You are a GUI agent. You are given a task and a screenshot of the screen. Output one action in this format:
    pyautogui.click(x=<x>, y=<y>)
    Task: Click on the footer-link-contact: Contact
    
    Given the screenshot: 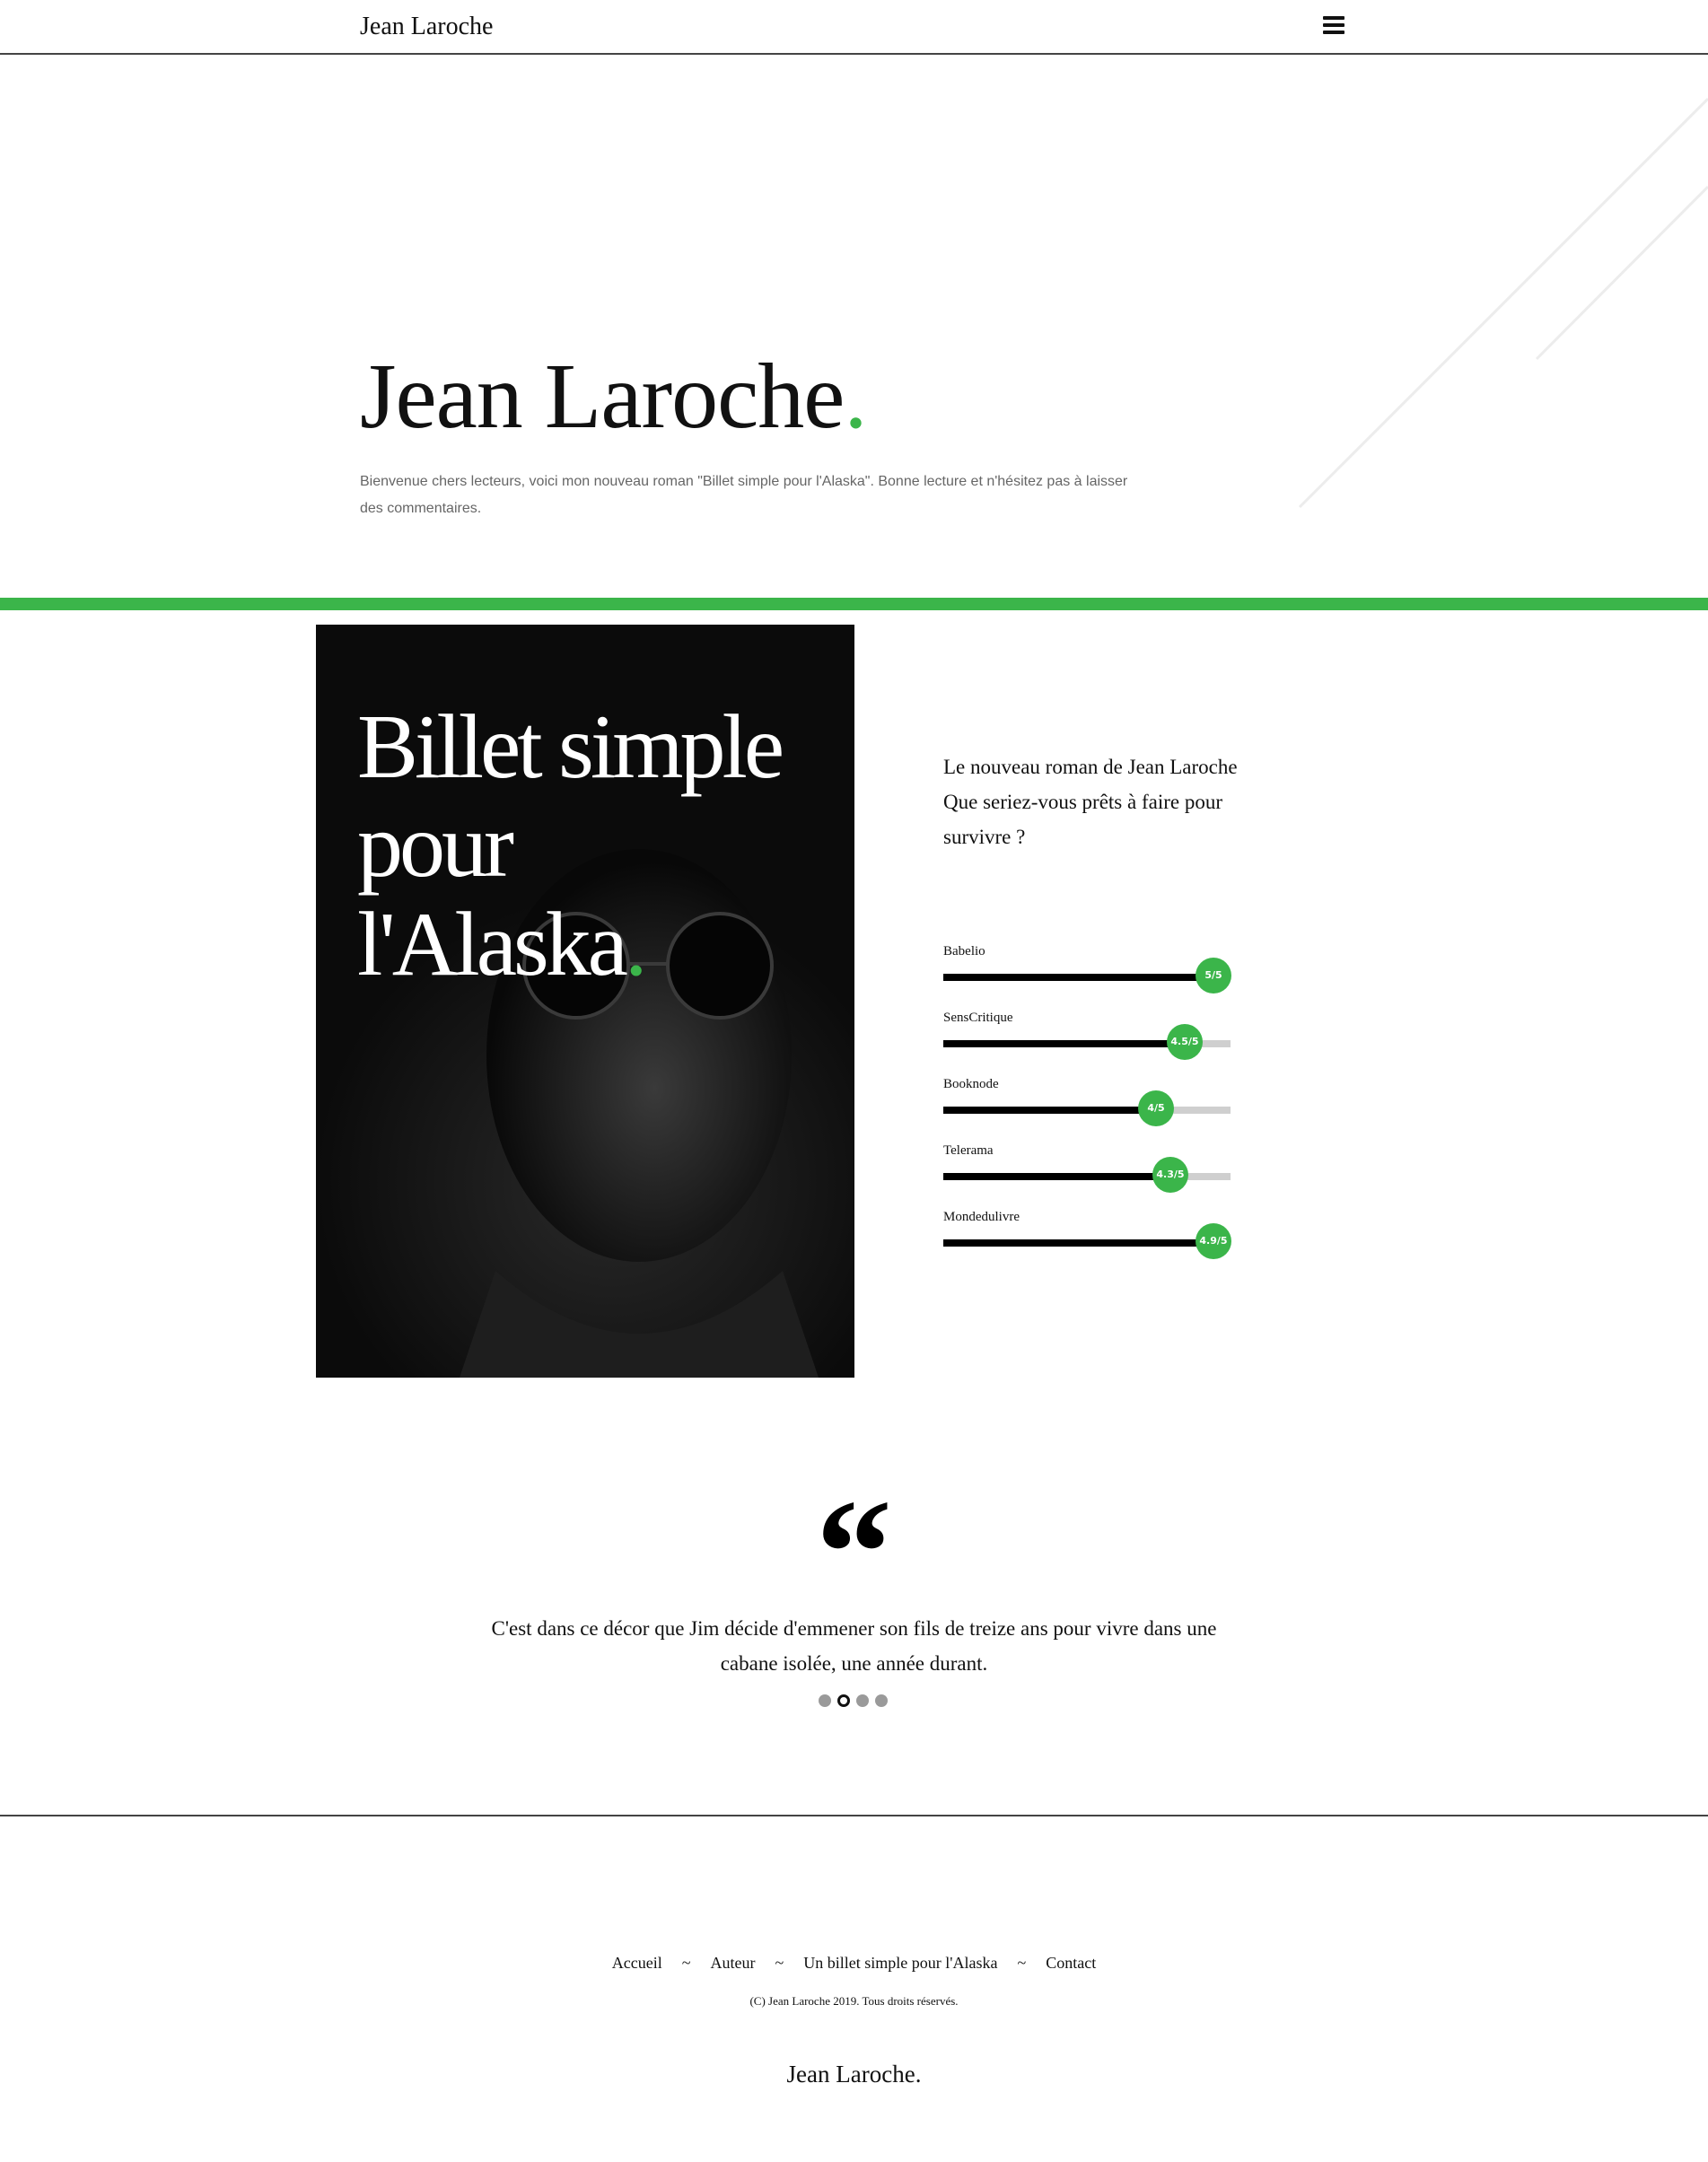 What is the action you would take?
    pyautogui.click(x=1071, y=1963)
    